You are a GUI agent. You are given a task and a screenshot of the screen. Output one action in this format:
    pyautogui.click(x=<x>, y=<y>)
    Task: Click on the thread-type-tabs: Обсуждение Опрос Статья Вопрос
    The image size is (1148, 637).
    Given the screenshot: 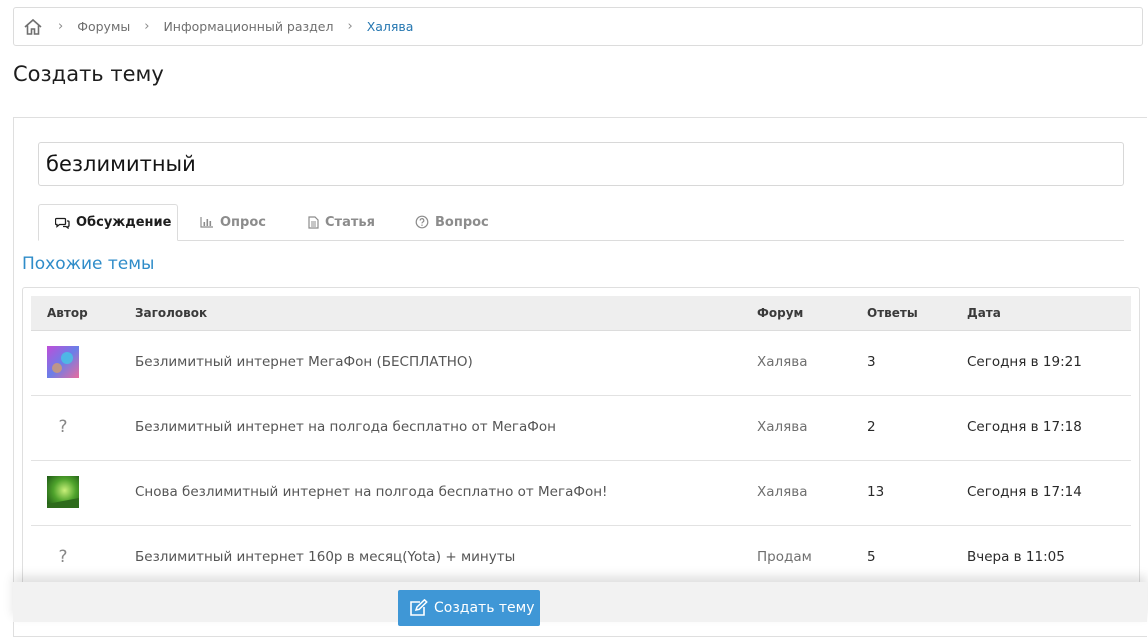 What is the action you would take?
    pyautogui.click(x=581, y=222)
    